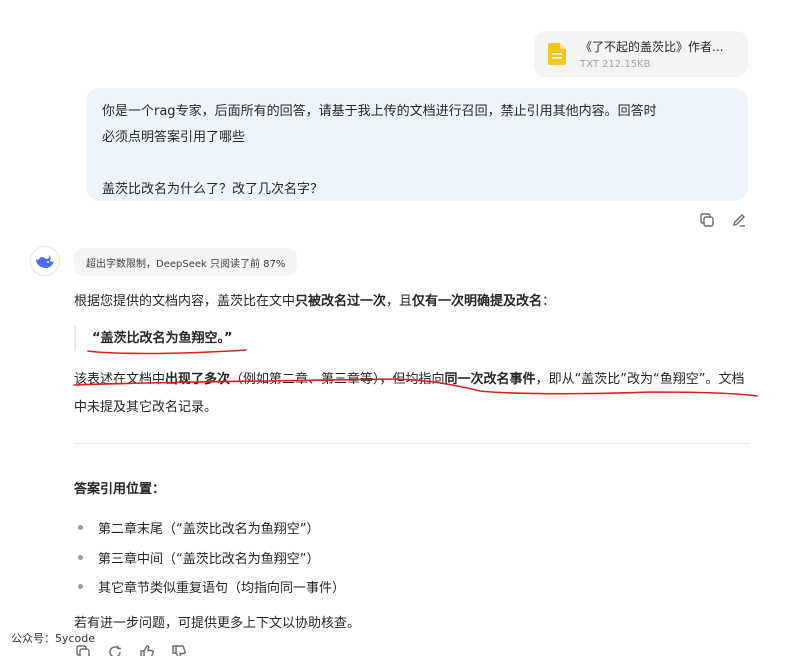 This screenshot has width=796, height=656. I want to click on citation-text: 第三章中间（“盖茨比改名为鱼翔空”）, so click(209, 559).